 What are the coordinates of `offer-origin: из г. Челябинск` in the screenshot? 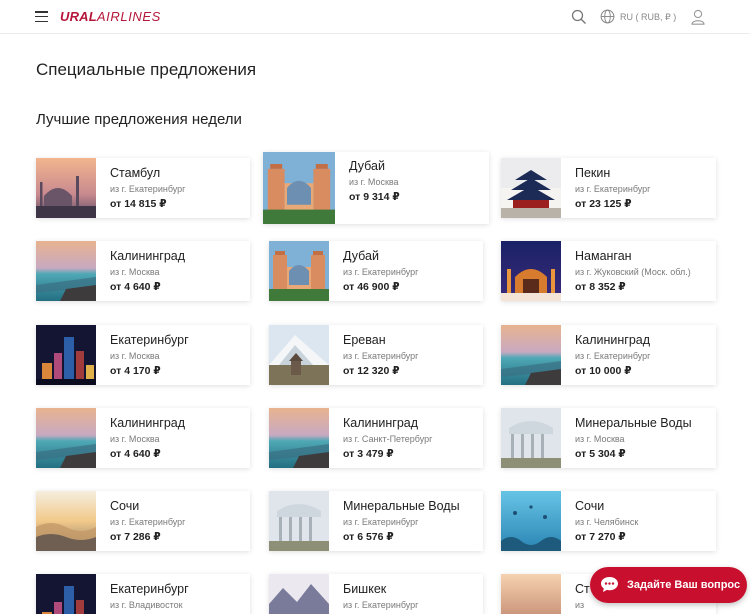 It's located at (607, 522).